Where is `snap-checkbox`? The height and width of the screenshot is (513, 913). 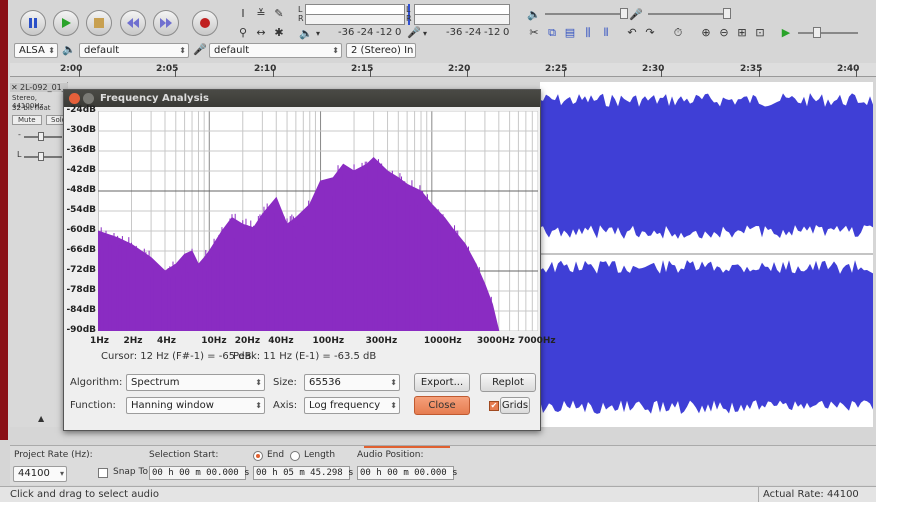
snap-checkbox is located at coordinates (103, 473).